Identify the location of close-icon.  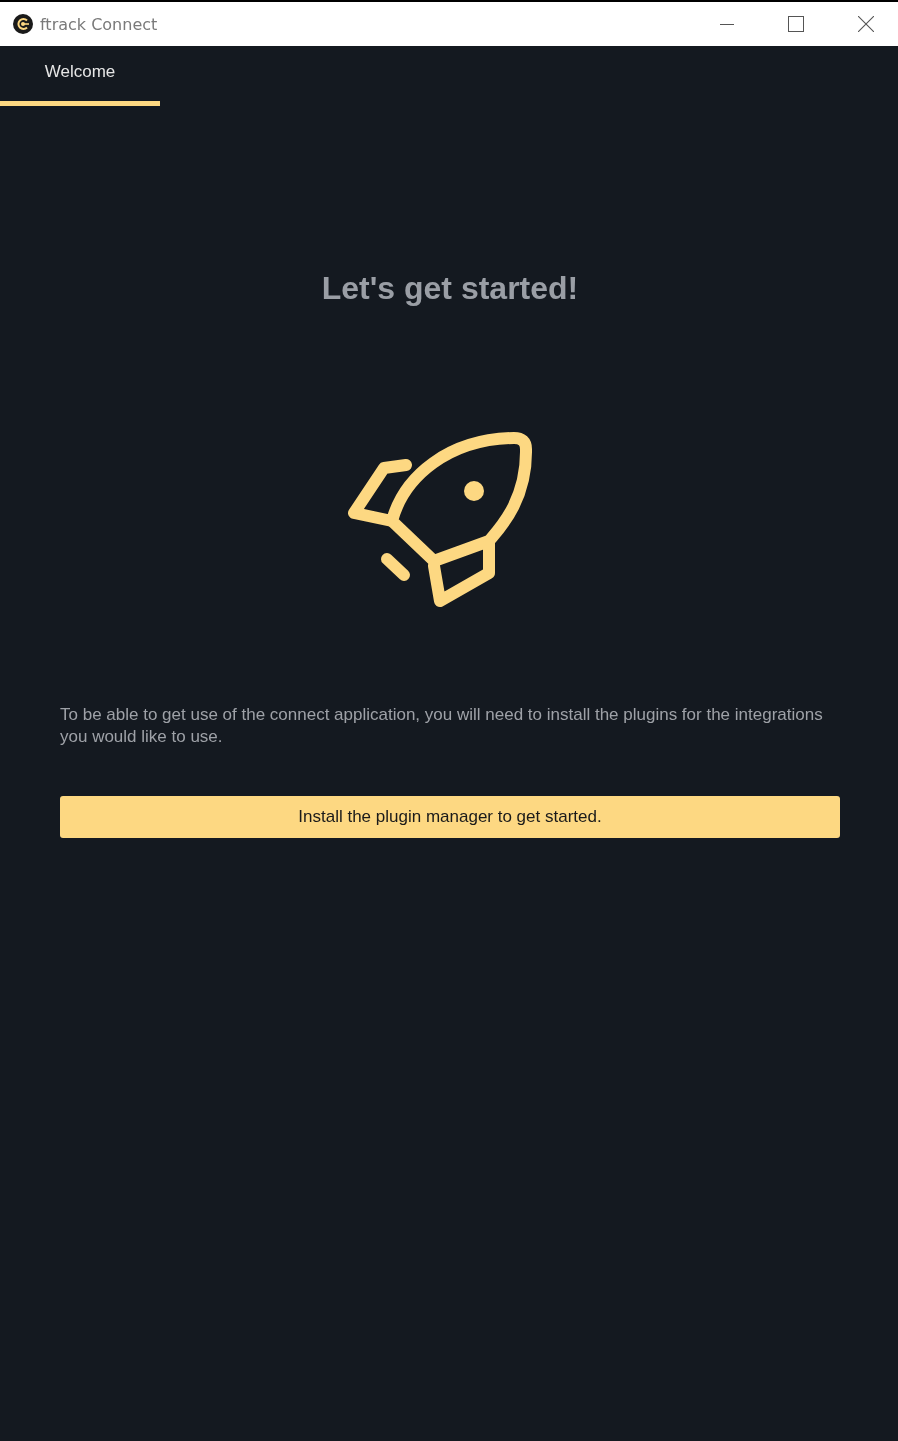
(866, 24).